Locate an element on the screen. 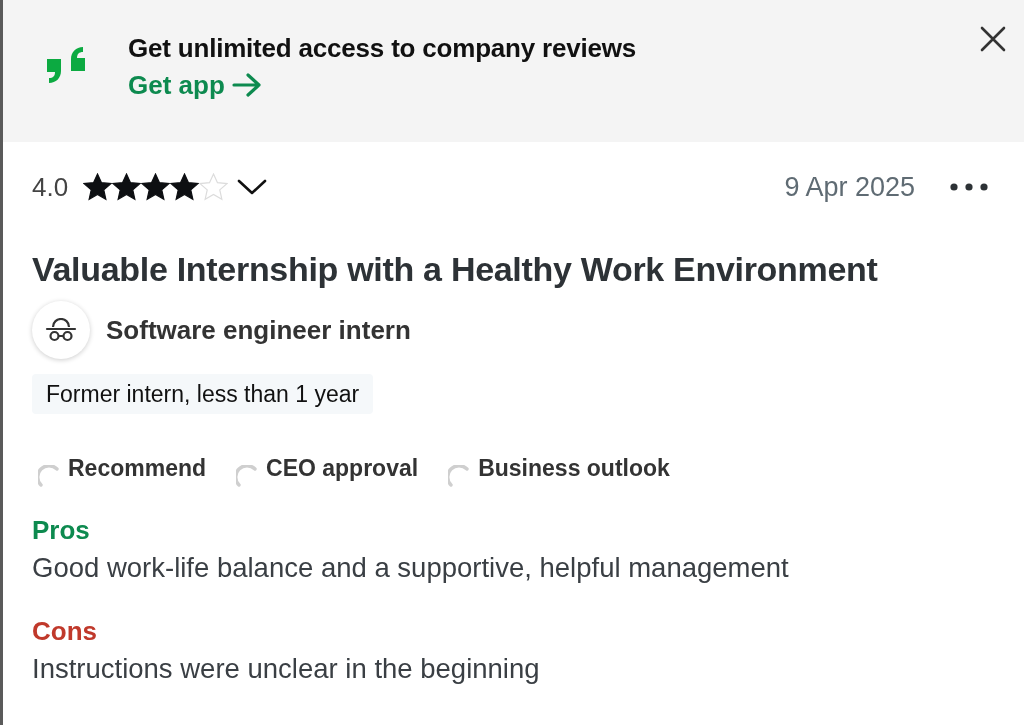  close-icon is located at coordinates (993, 39).